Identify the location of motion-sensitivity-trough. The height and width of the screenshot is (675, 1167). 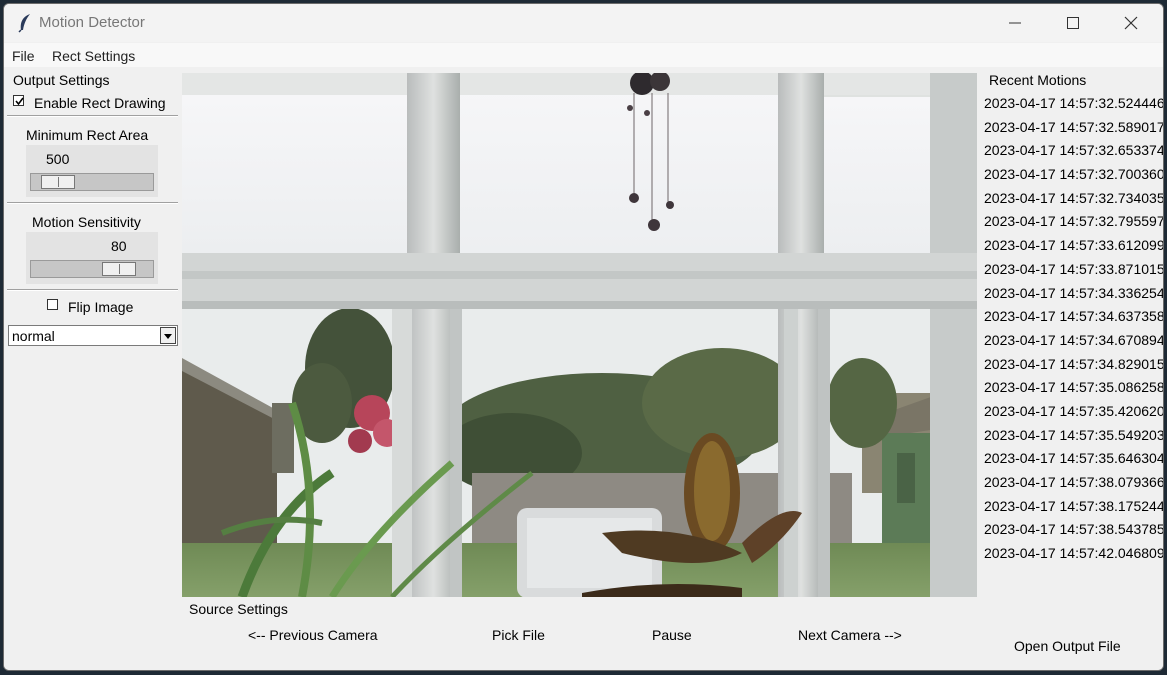
(92, 269).